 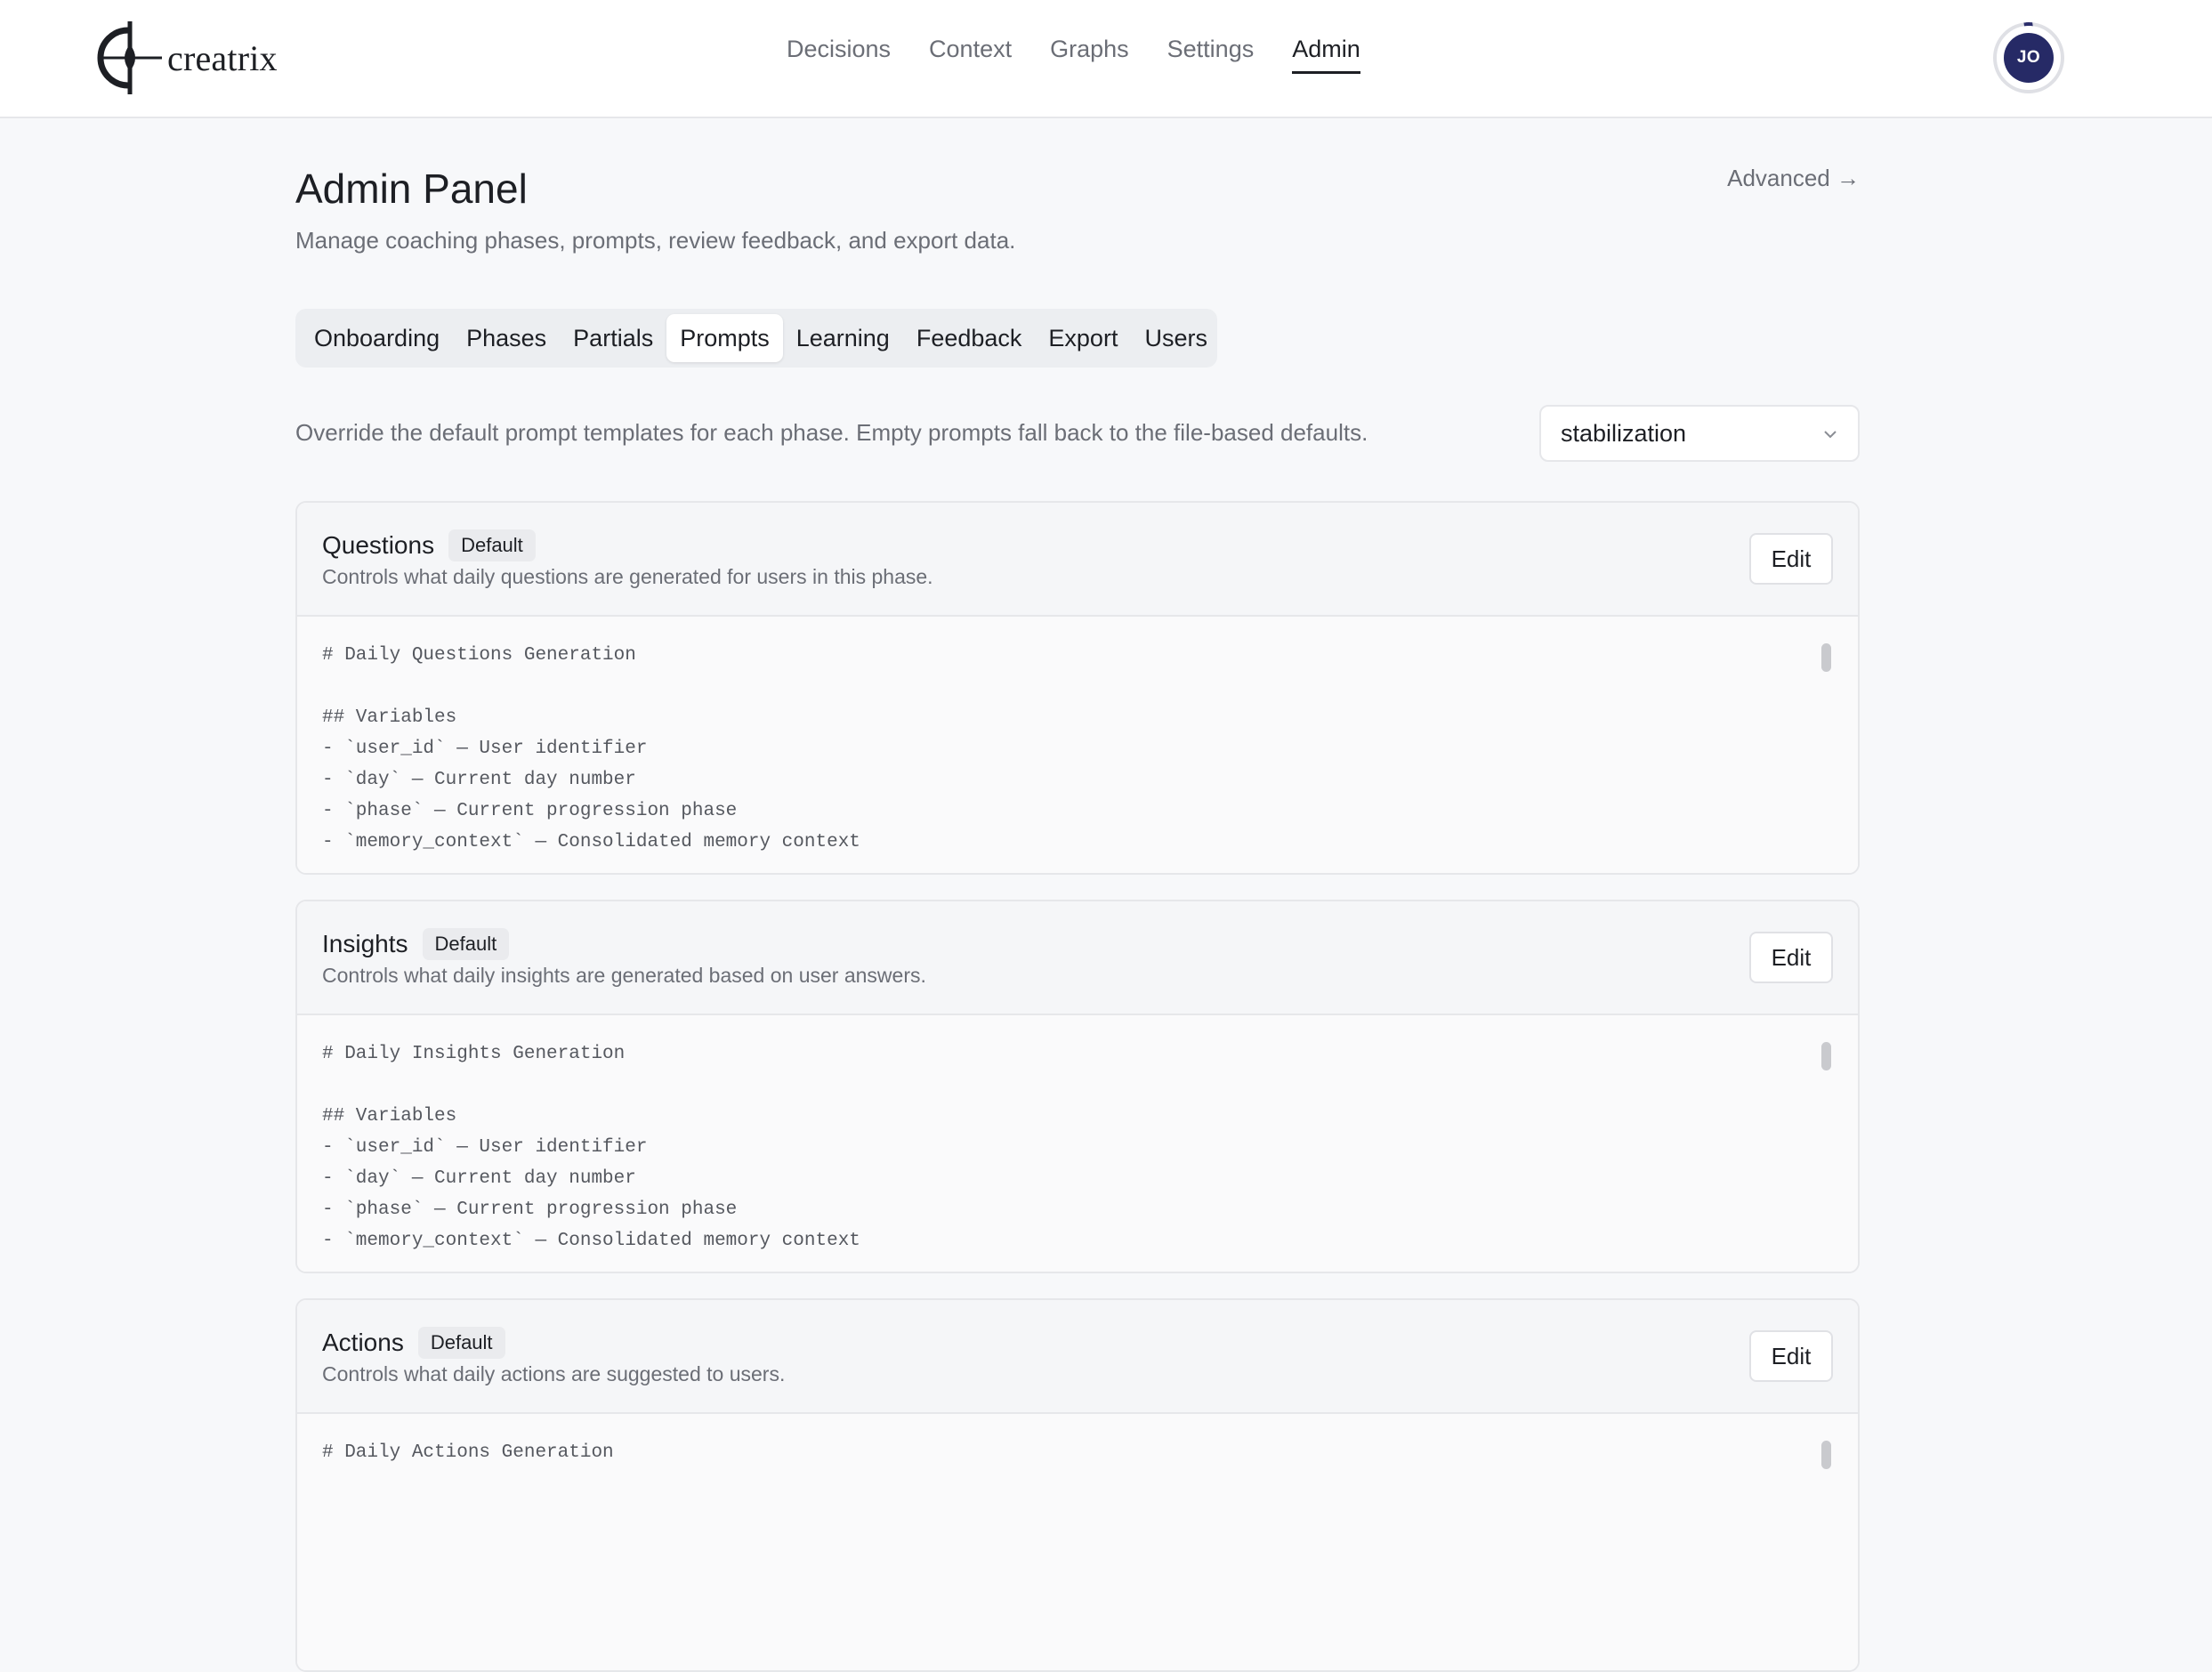 What do you see at coordinates (724, 338) in the screenshot?
I see `tab-prompts: Prompts` at bounding box center [724, 338].